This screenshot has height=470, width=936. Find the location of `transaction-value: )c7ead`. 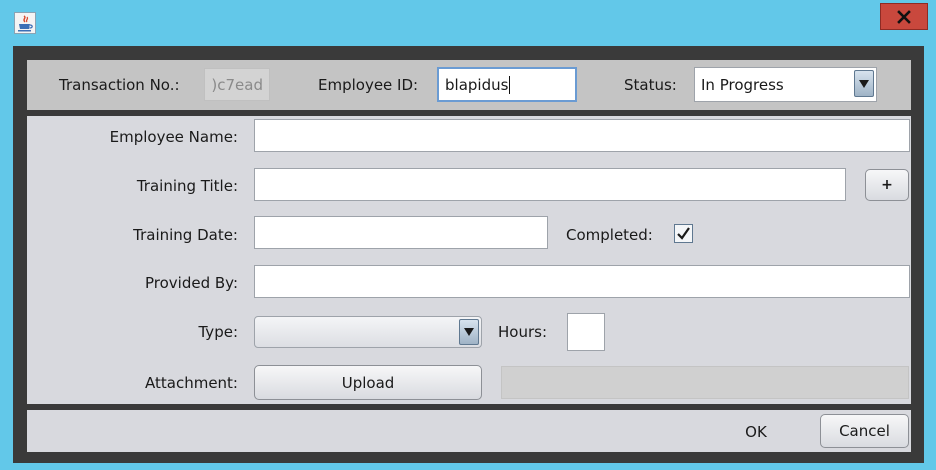

transaction-value: )c7ead is located at coordinates (237, 84).